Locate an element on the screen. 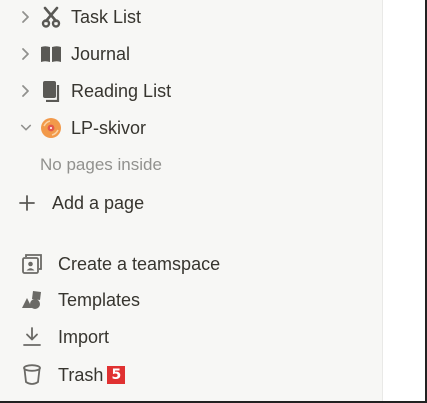  books-icon is located at coordinates (51, 91).